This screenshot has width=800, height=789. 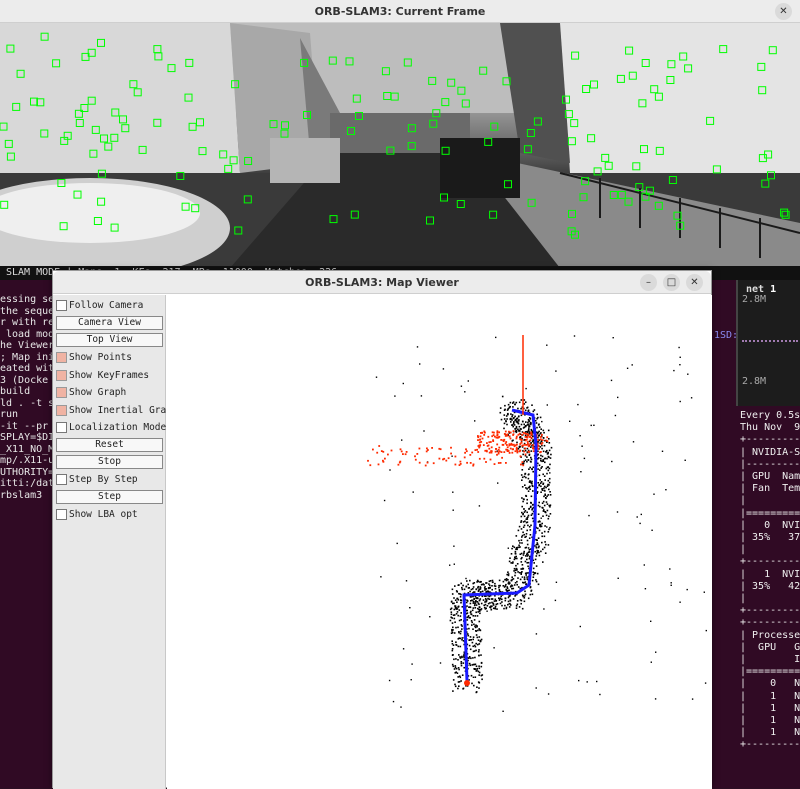 I want to click on camera-view-button: Camera View, so click(x=109, y=323).